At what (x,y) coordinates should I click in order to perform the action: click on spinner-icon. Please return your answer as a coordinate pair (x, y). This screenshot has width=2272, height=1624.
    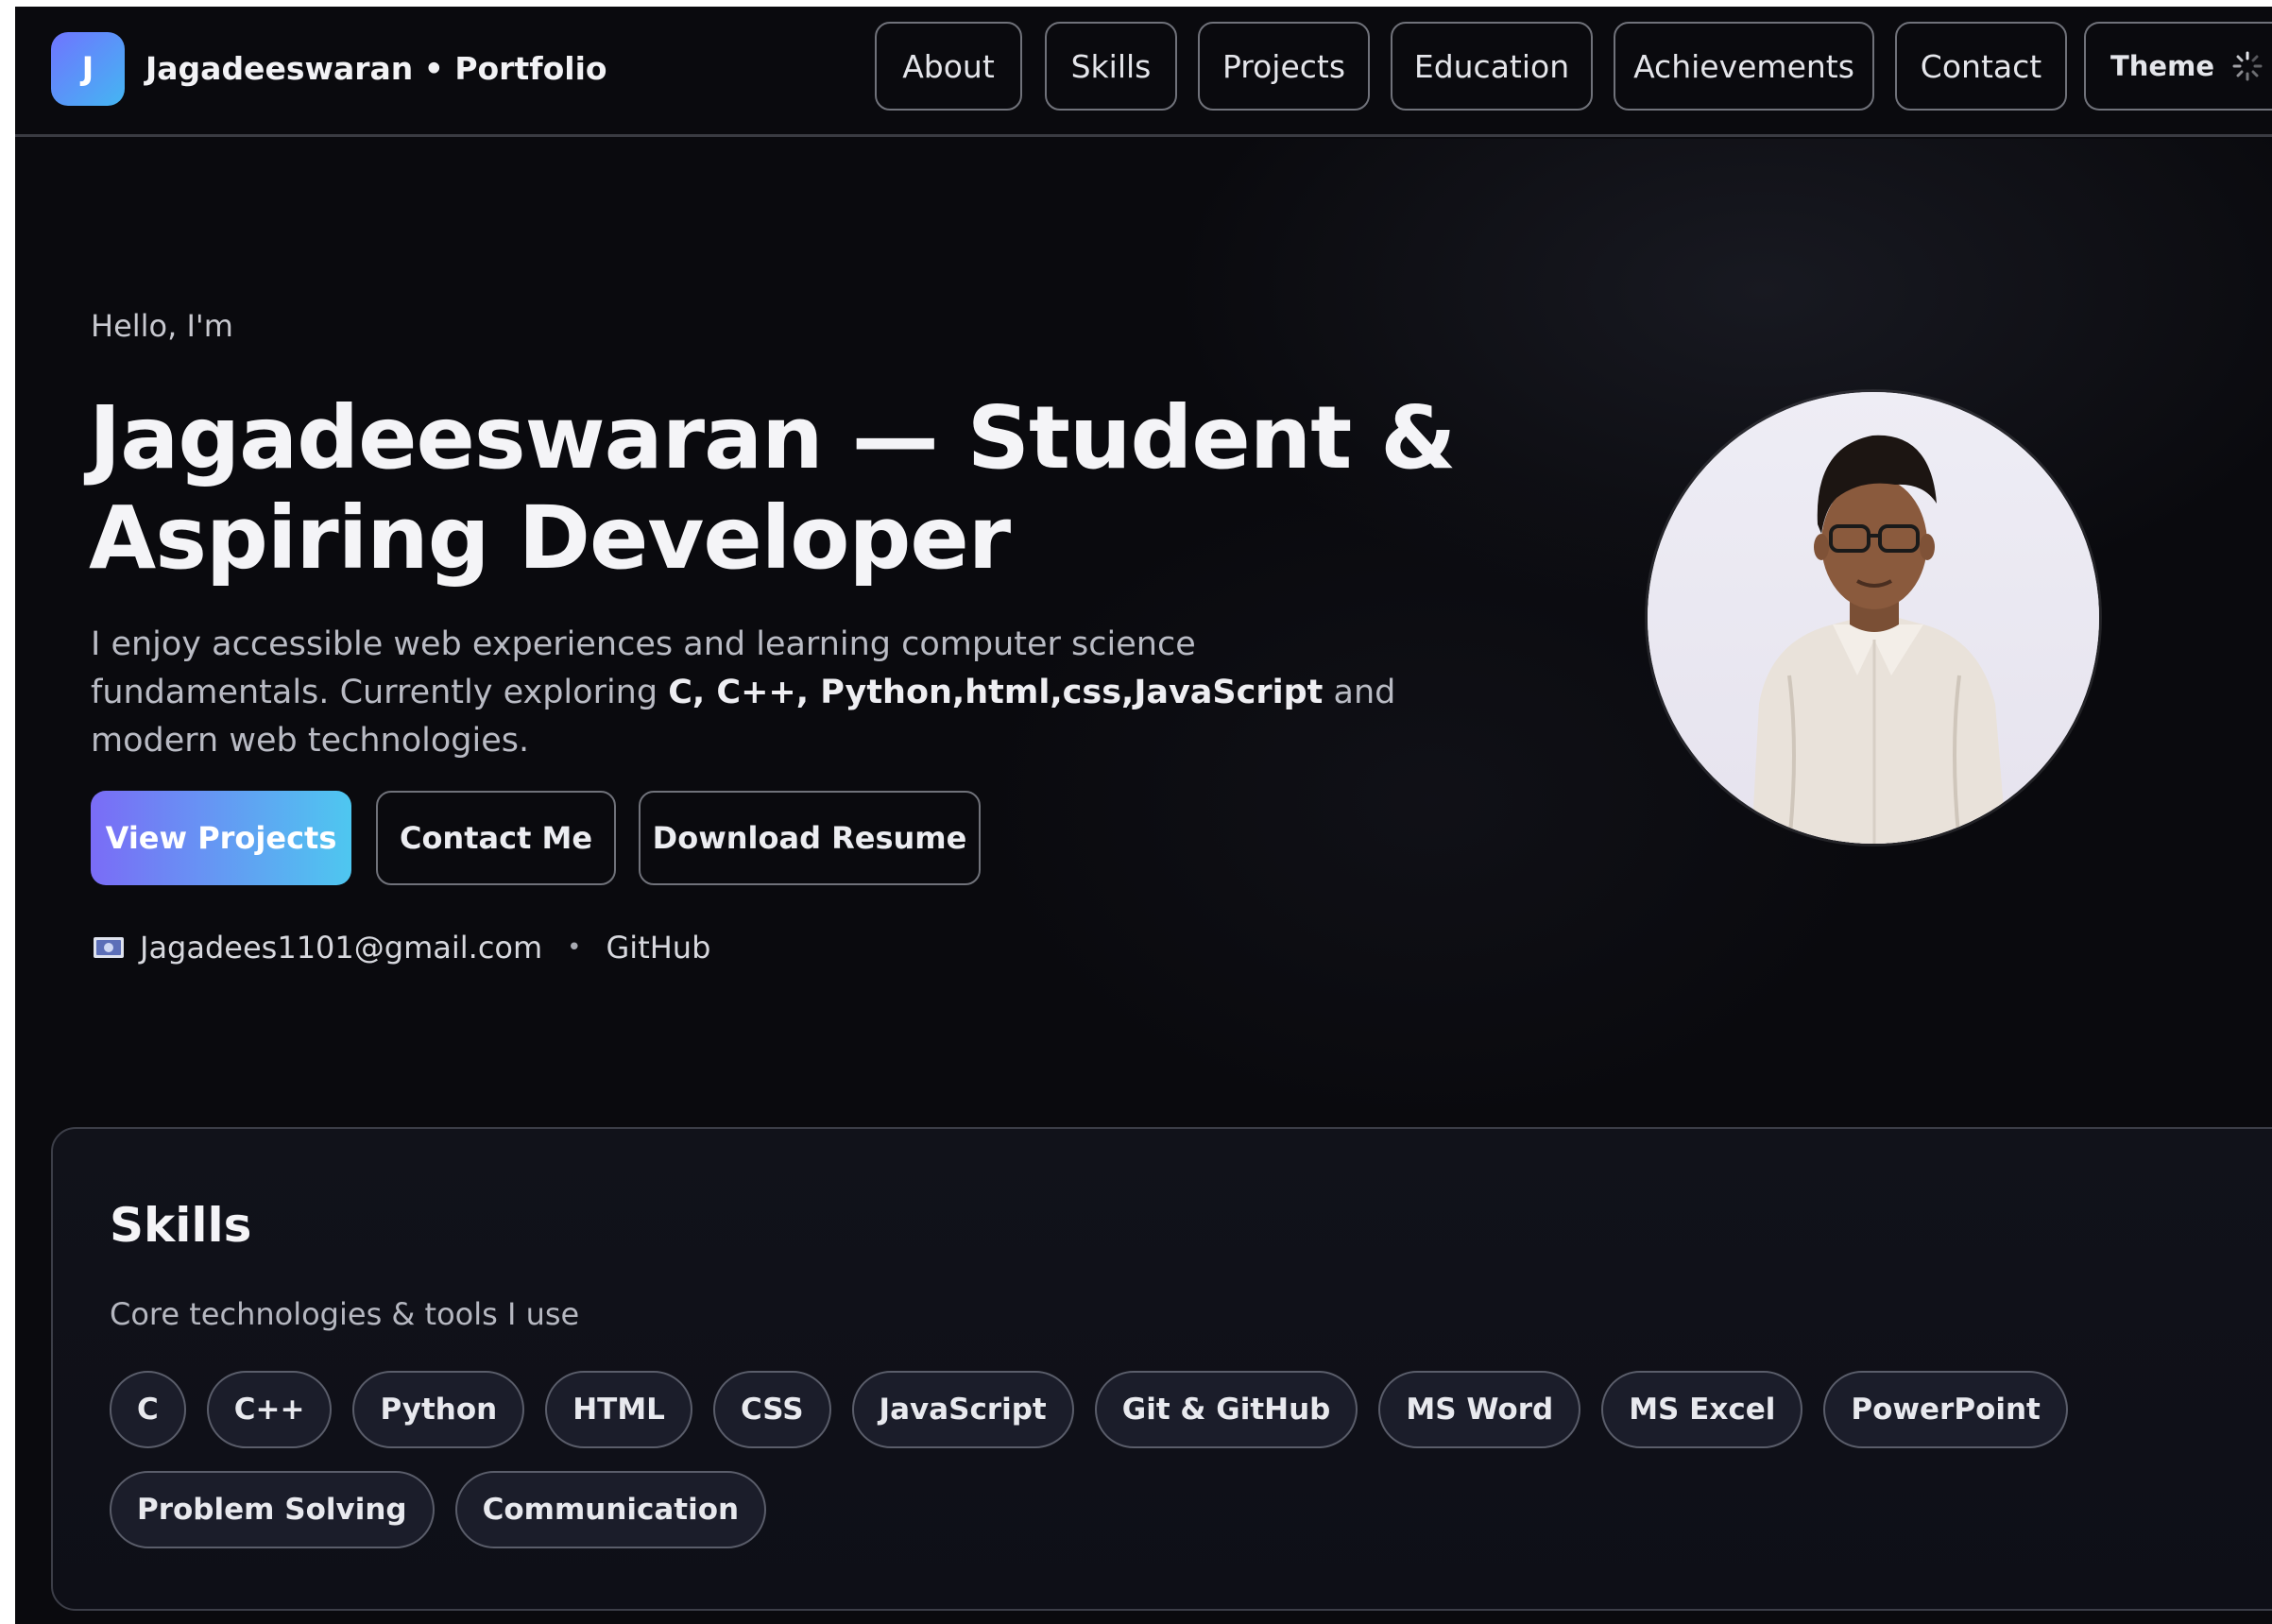
    Looking at the image, I should click on (2247, 66).